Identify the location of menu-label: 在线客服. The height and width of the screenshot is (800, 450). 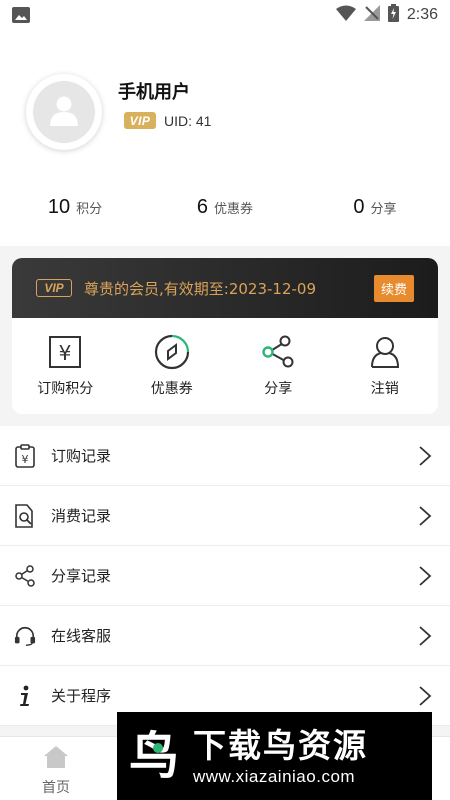
(81, 636).